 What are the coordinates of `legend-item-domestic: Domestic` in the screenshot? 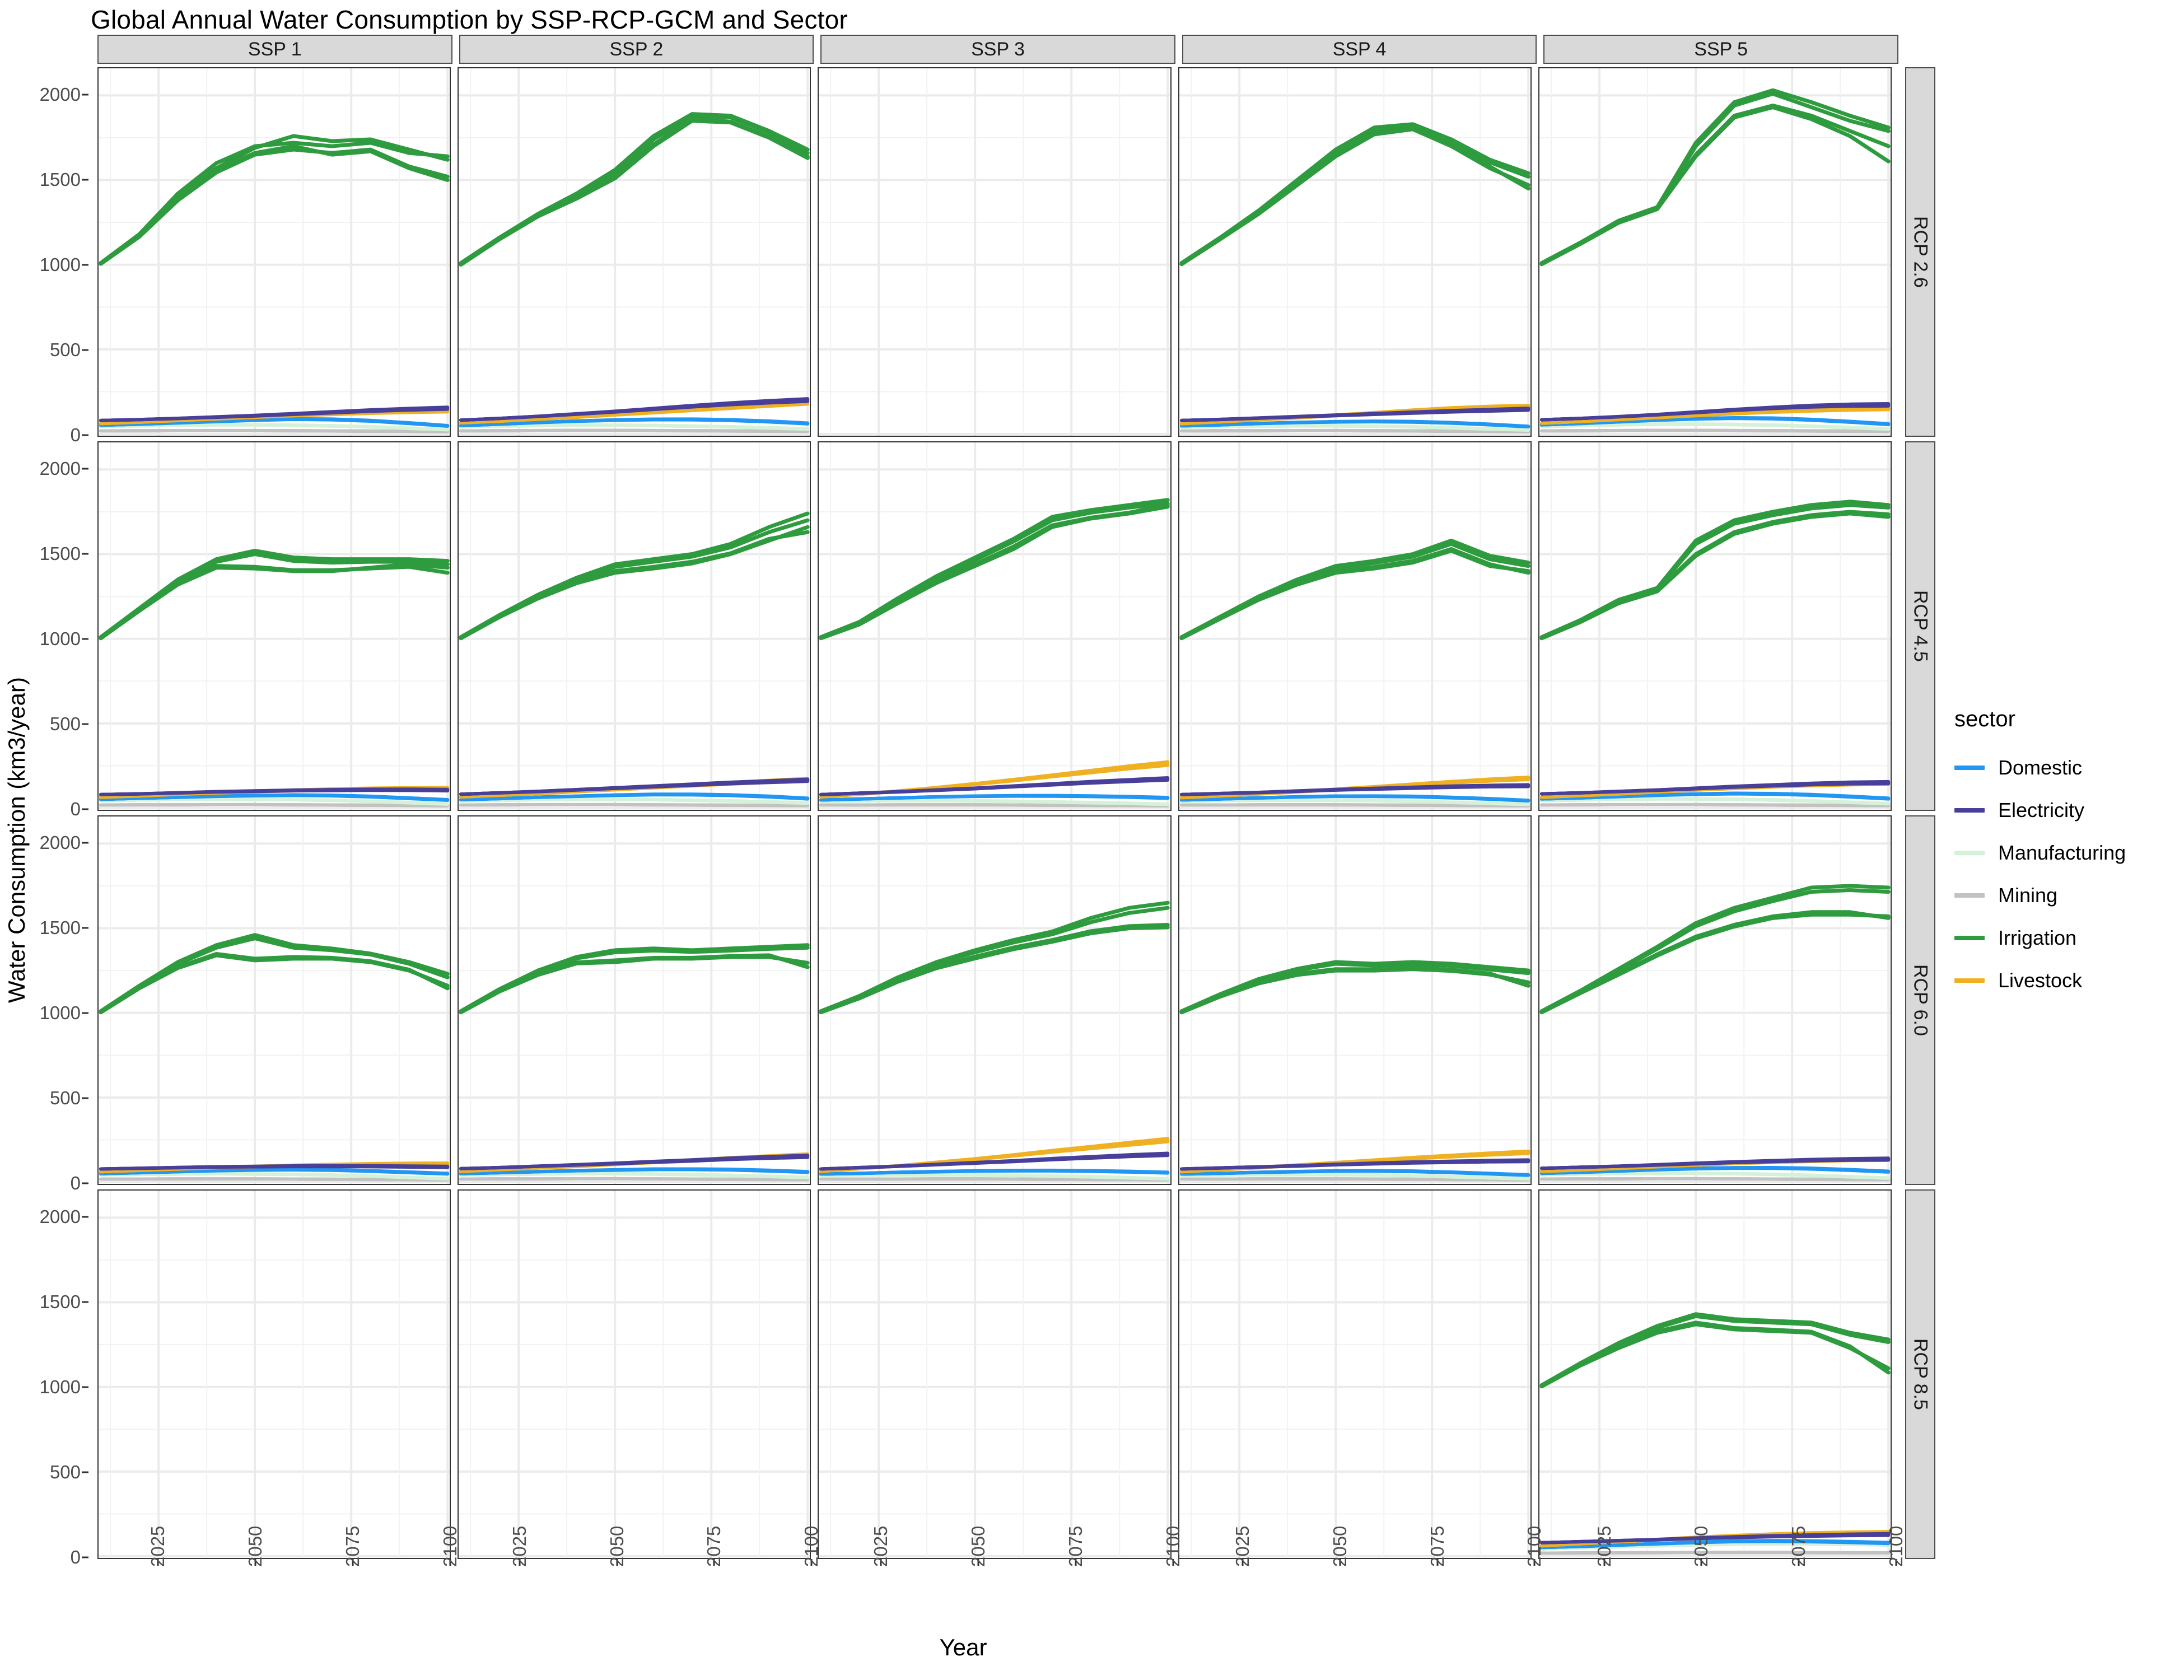 It's located at (2066, 768).